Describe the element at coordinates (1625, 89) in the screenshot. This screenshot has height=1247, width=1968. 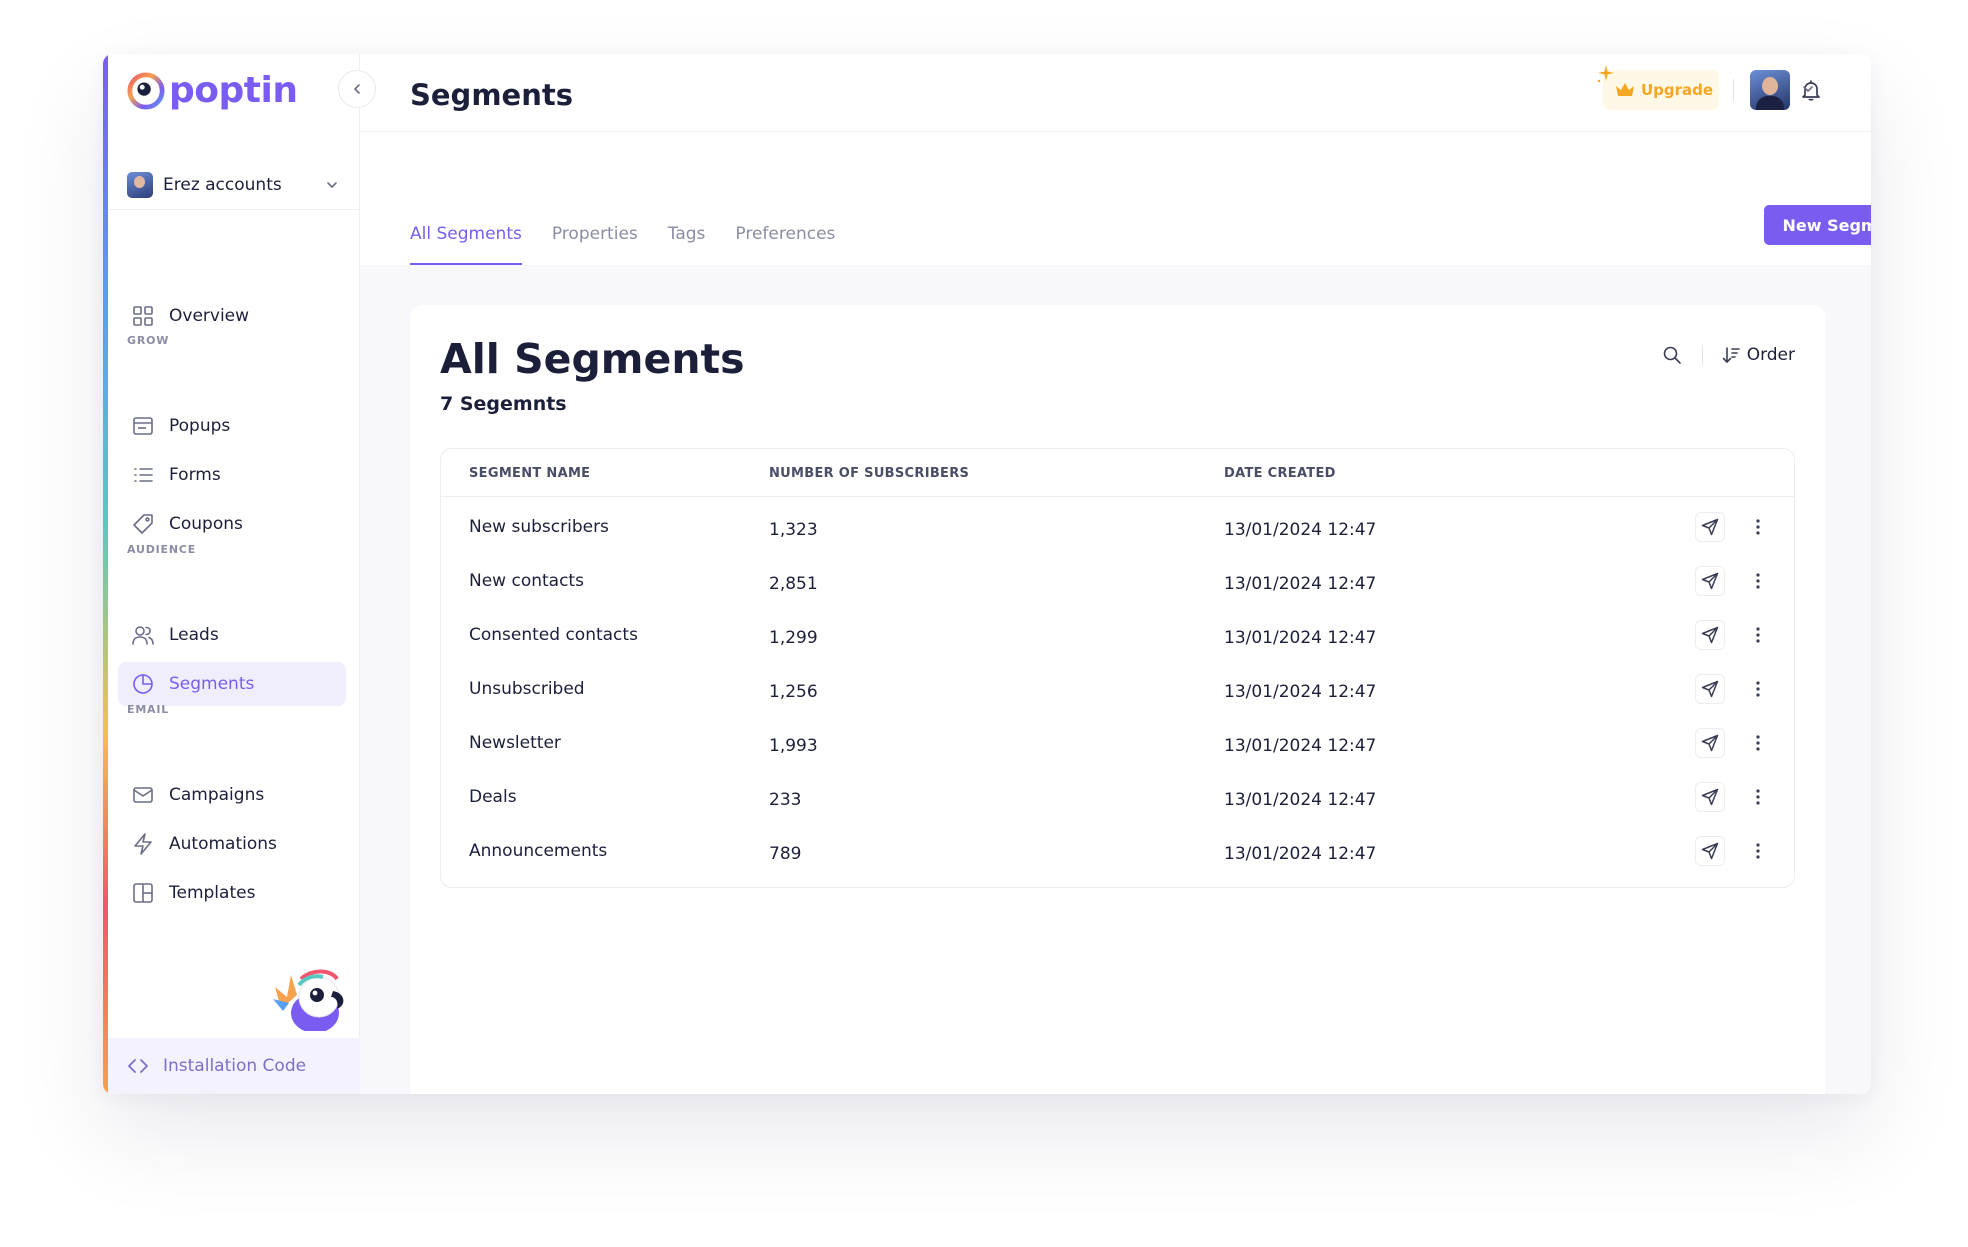
I see `crown-icon` at that location.